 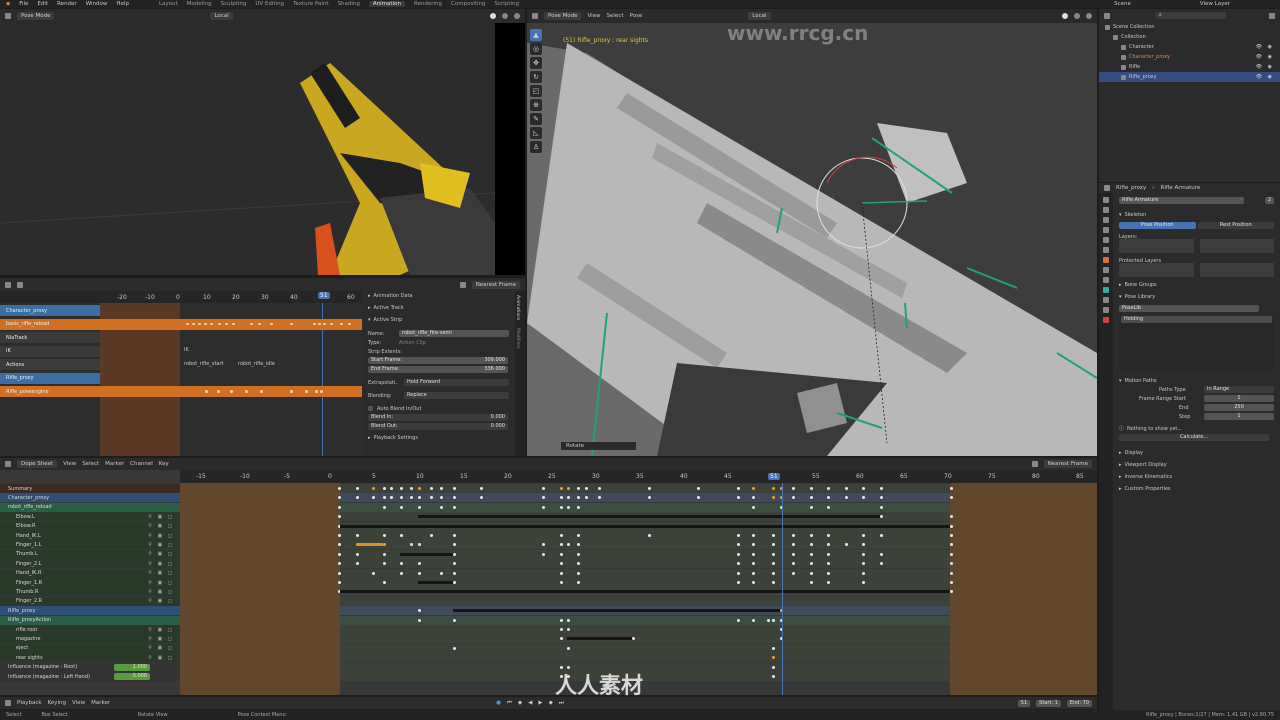 I want to click on dopesheet-snap-dropdown: Nearest Frame, so click(x=1067, y=464).